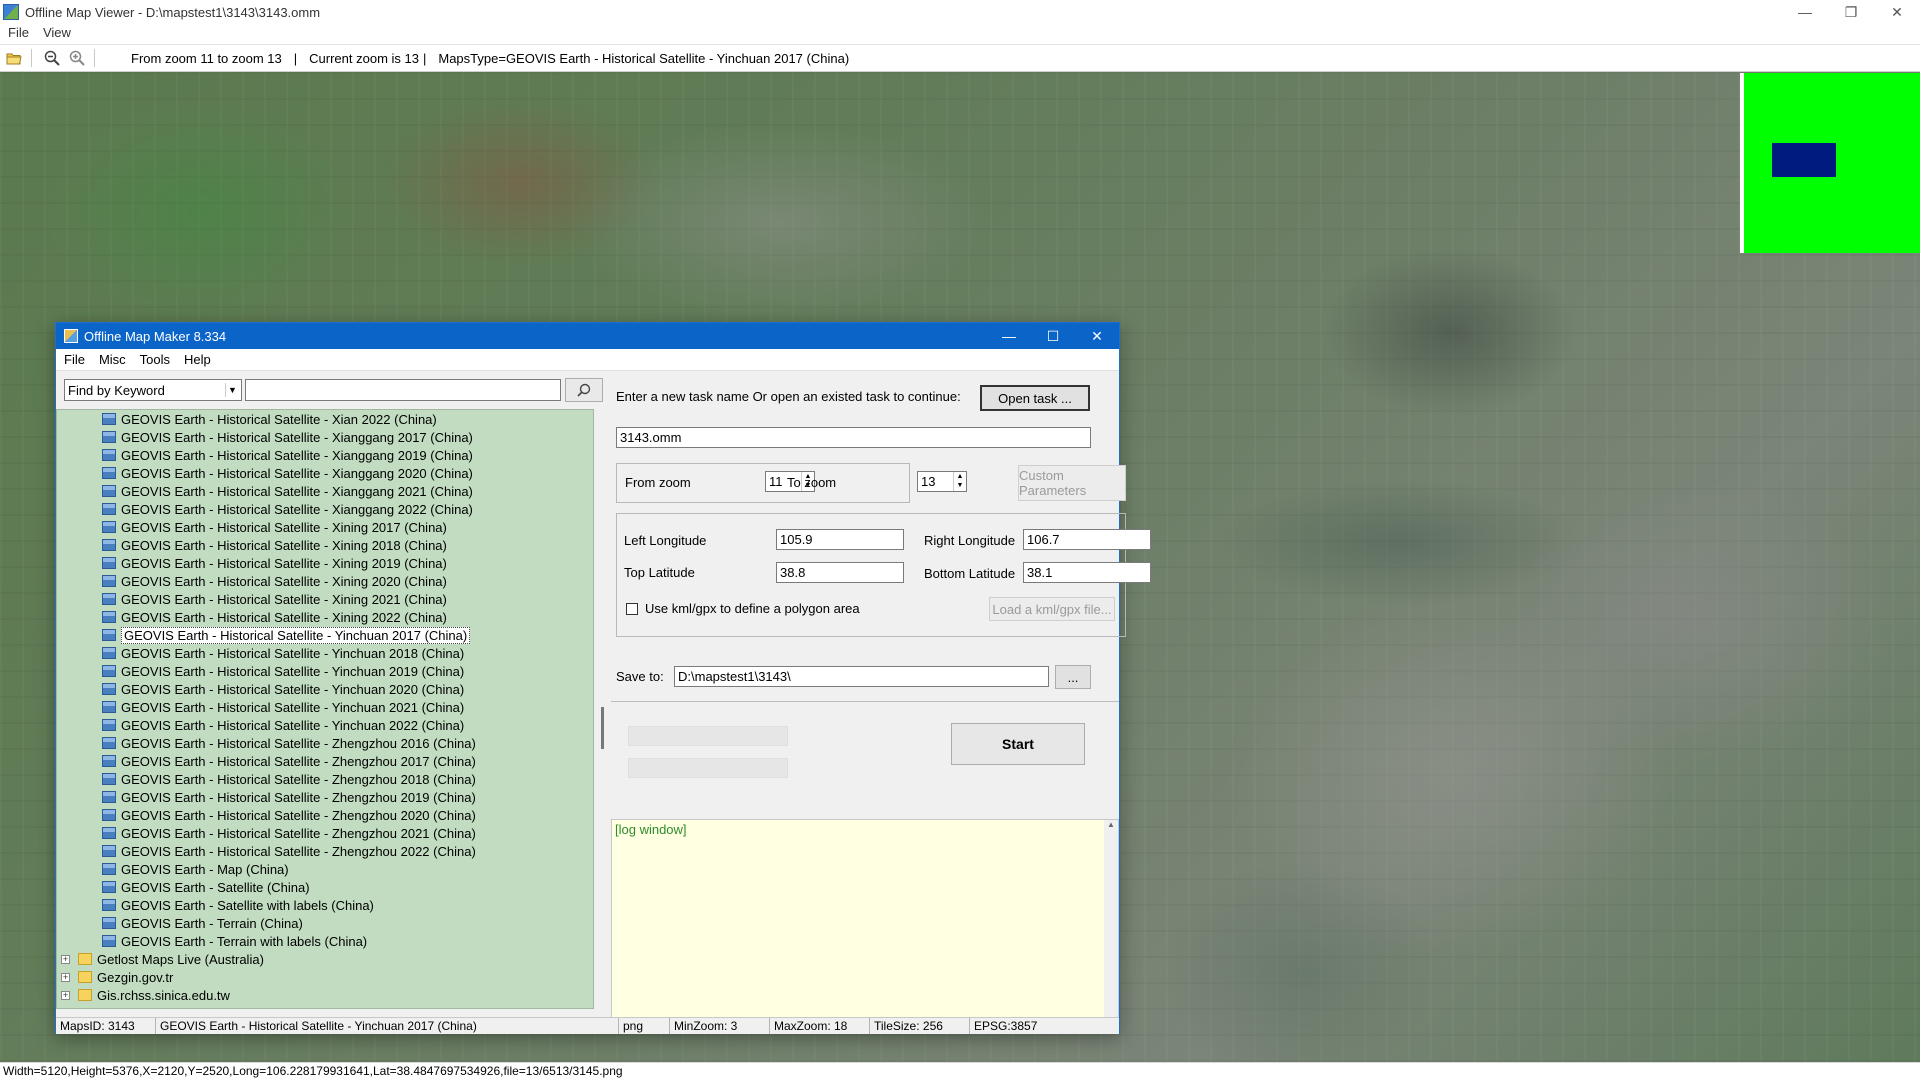  I want to click on minimap-viewport-rect, so click(1804, 160).